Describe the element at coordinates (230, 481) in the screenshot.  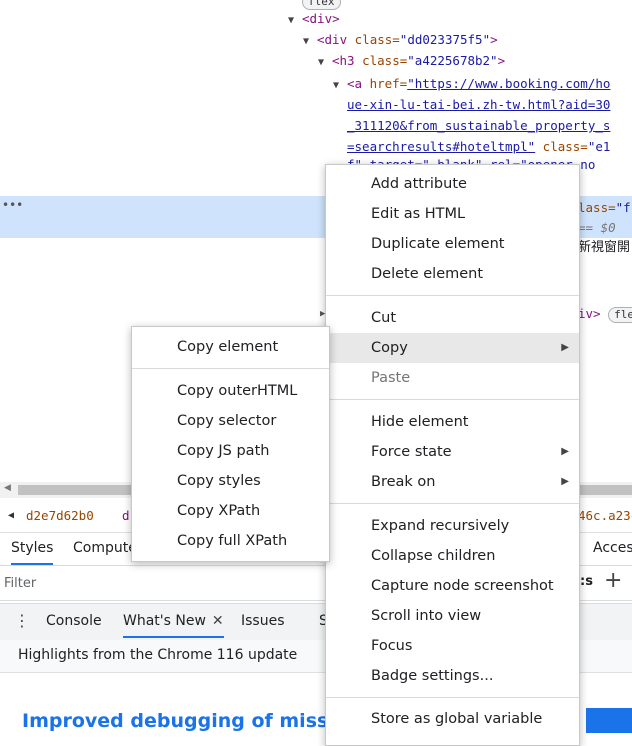
I see `menu-copy-styles: Copy styles` at that location.